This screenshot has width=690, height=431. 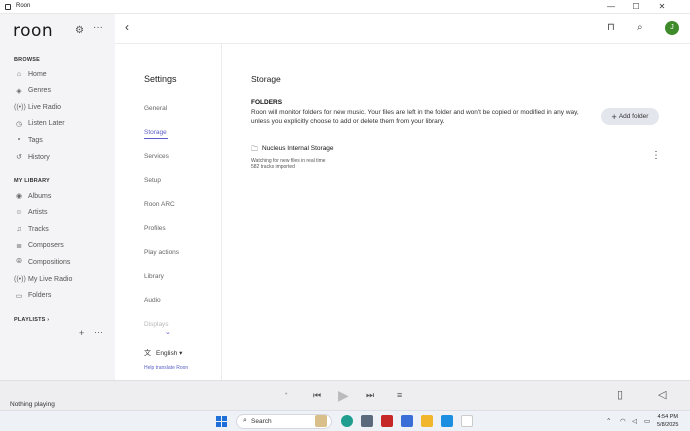 I want to click on mcafee-icon, so click(x=387, y=421).